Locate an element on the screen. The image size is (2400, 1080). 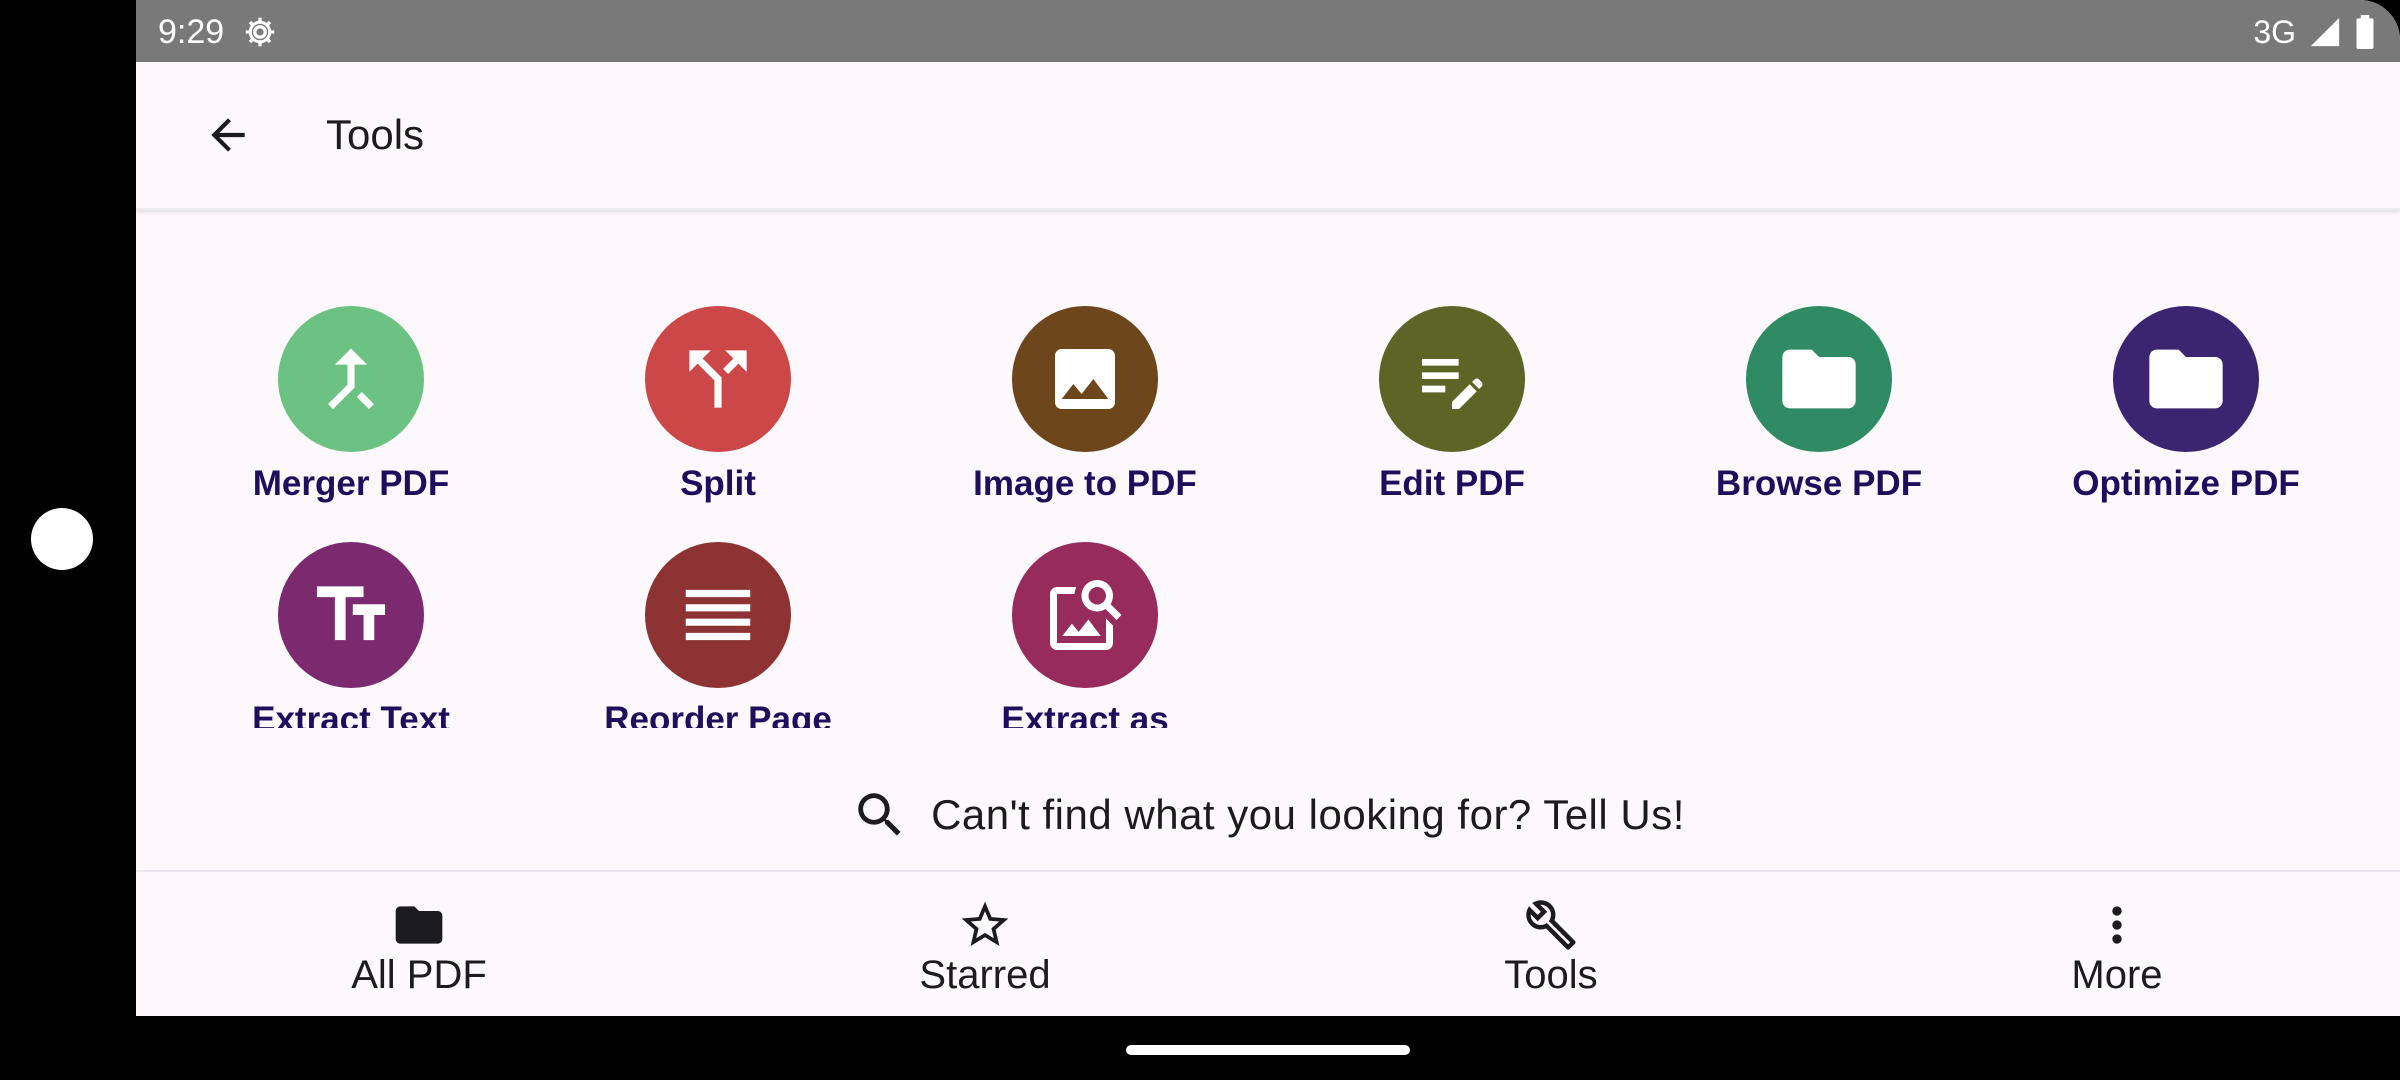
image-icon is located at coordinates (1085, 379).